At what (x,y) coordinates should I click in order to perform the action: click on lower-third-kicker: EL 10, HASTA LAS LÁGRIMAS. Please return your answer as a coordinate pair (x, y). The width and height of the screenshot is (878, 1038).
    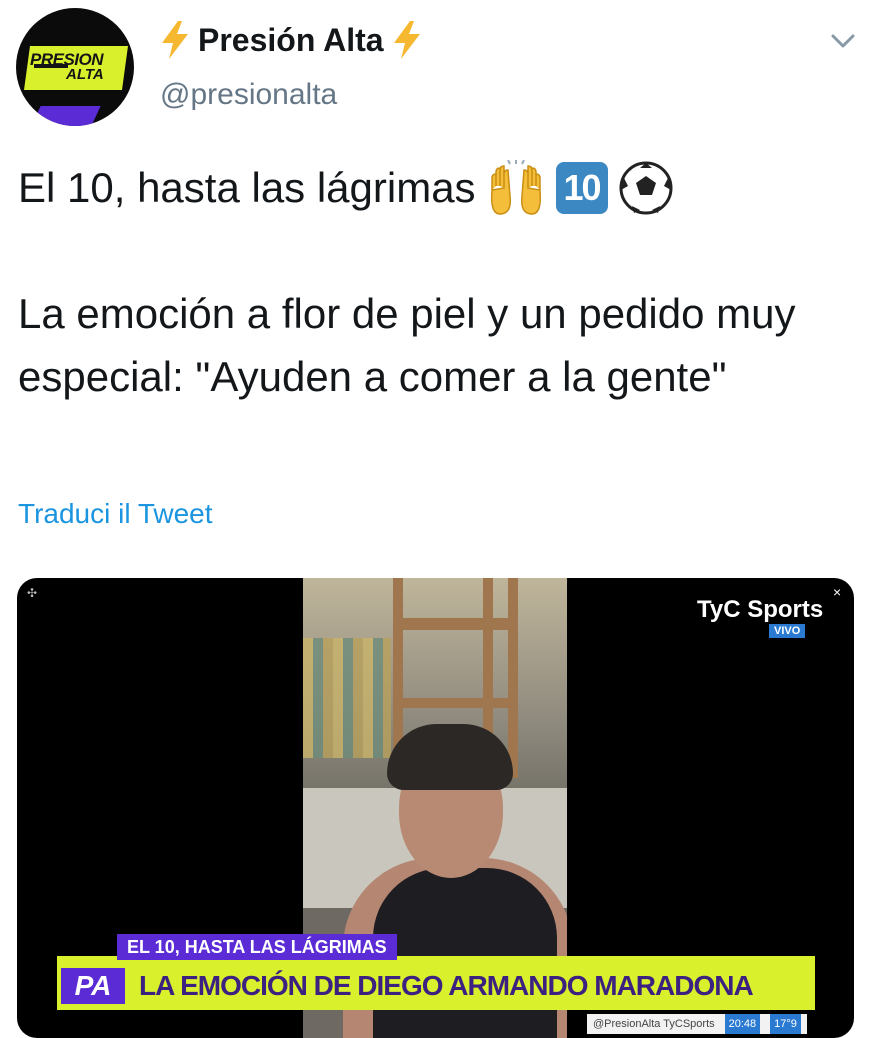
    Looking at the image, I should click on (257, 947).